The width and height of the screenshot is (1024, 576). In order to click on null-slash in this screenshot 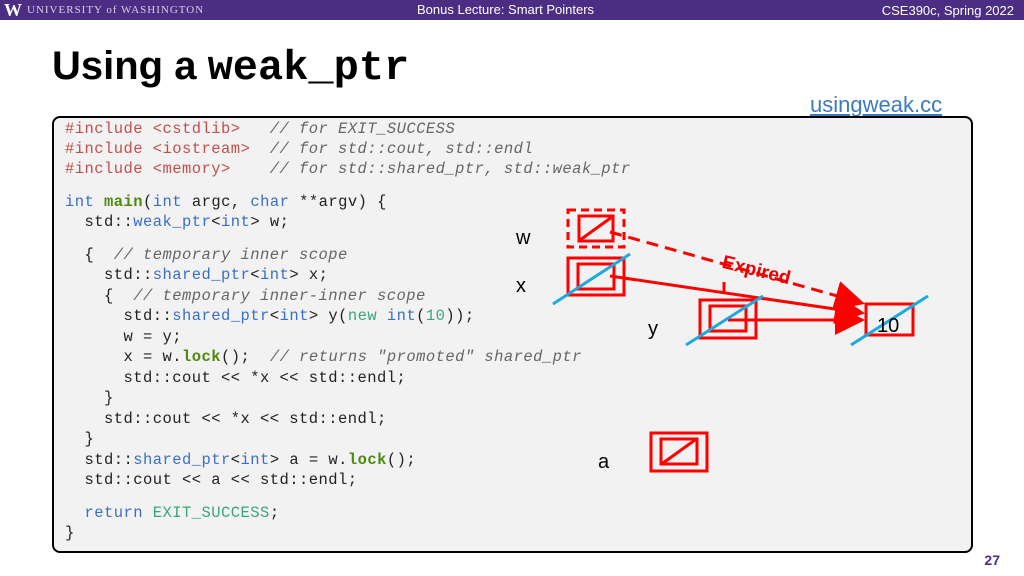, I will do `click(596, 228)`.